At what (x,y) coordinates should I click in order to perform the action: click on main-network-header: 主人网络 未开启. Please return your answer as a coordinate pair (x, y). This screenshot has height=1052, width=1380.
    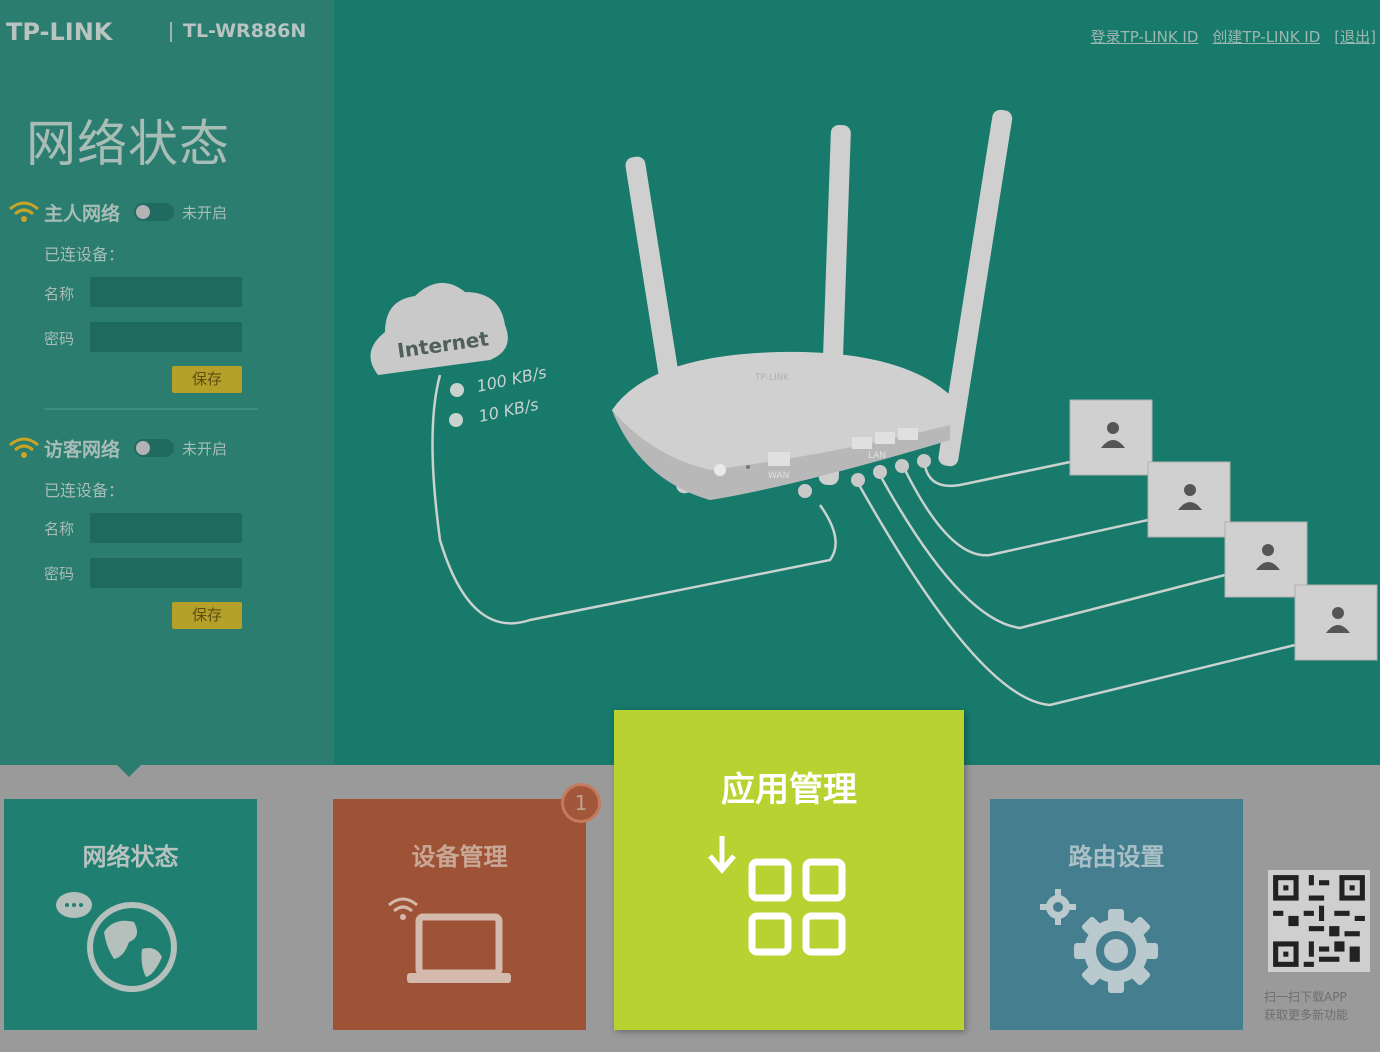
    Looking at the image, I should click on (116, 212).